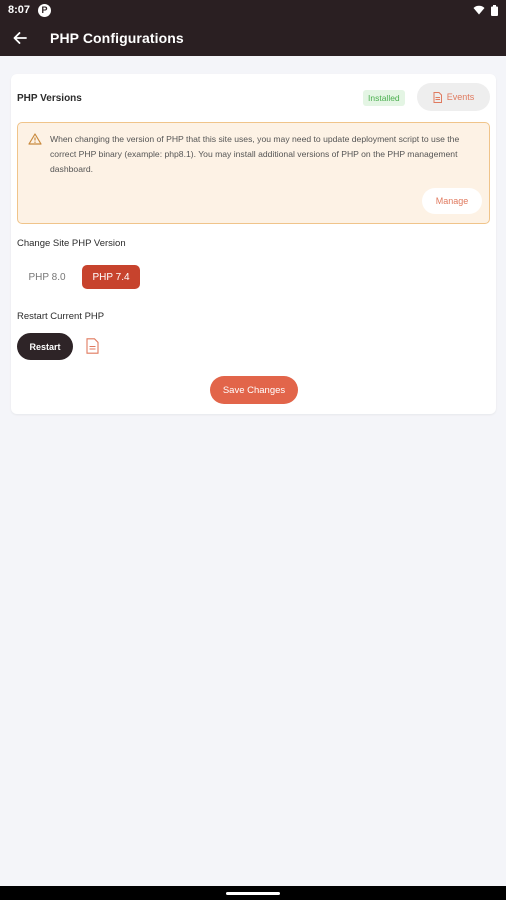 This screenshot has height=900, width=506. What do you see at coordinates (253, 38) in the screenshot?
I see `app-bar: PHP Configurations` at bounding box center [253, 38].